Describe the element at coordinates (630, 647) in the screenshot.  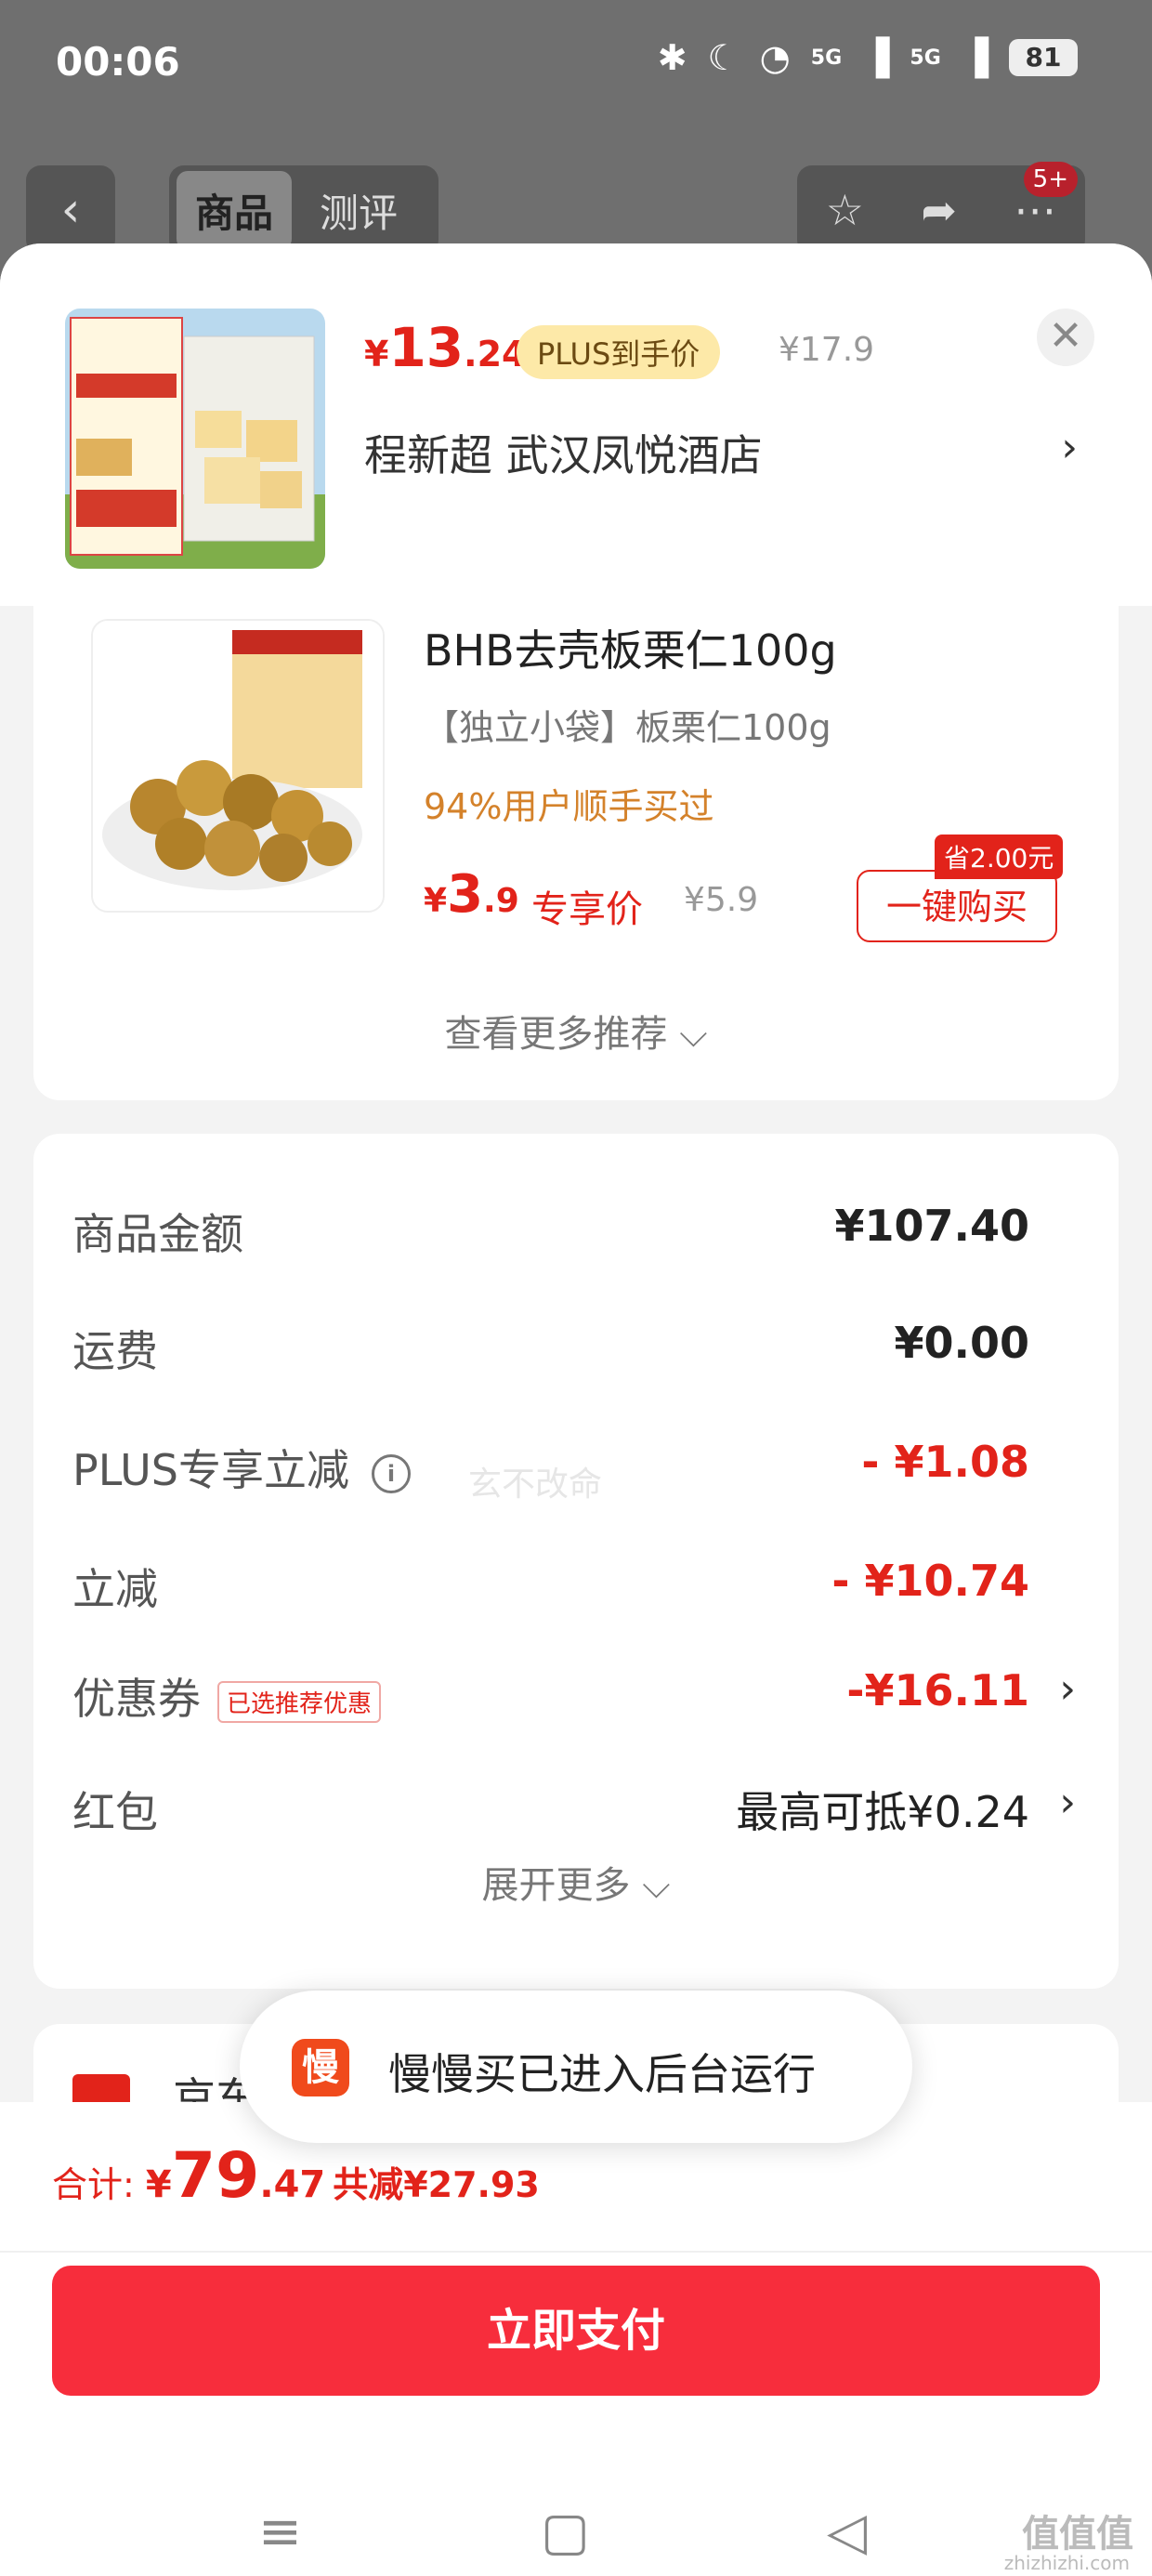
I see `recommendation-title: BHB去壳板栗仁100g` at that location.